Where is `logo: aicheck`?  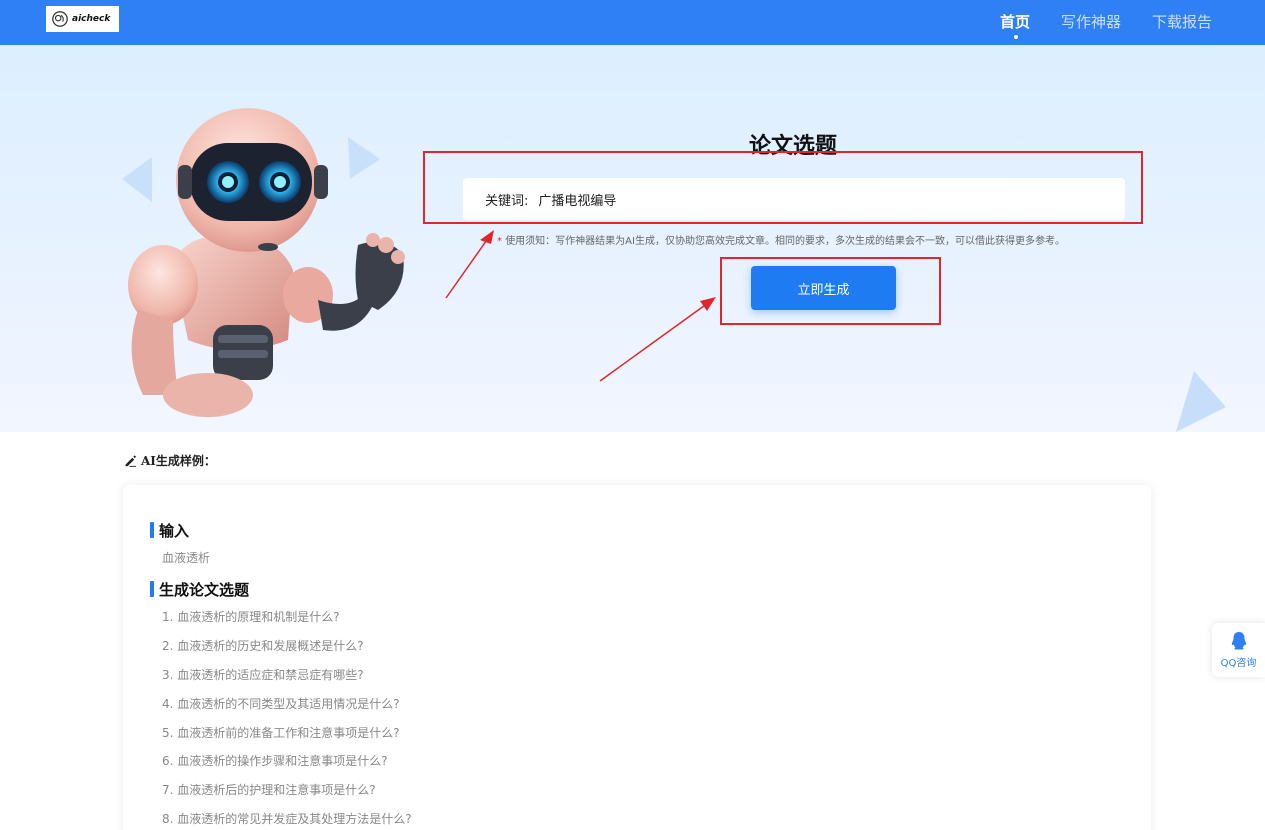 logo: aicheck is located at coordinates (82, 19).